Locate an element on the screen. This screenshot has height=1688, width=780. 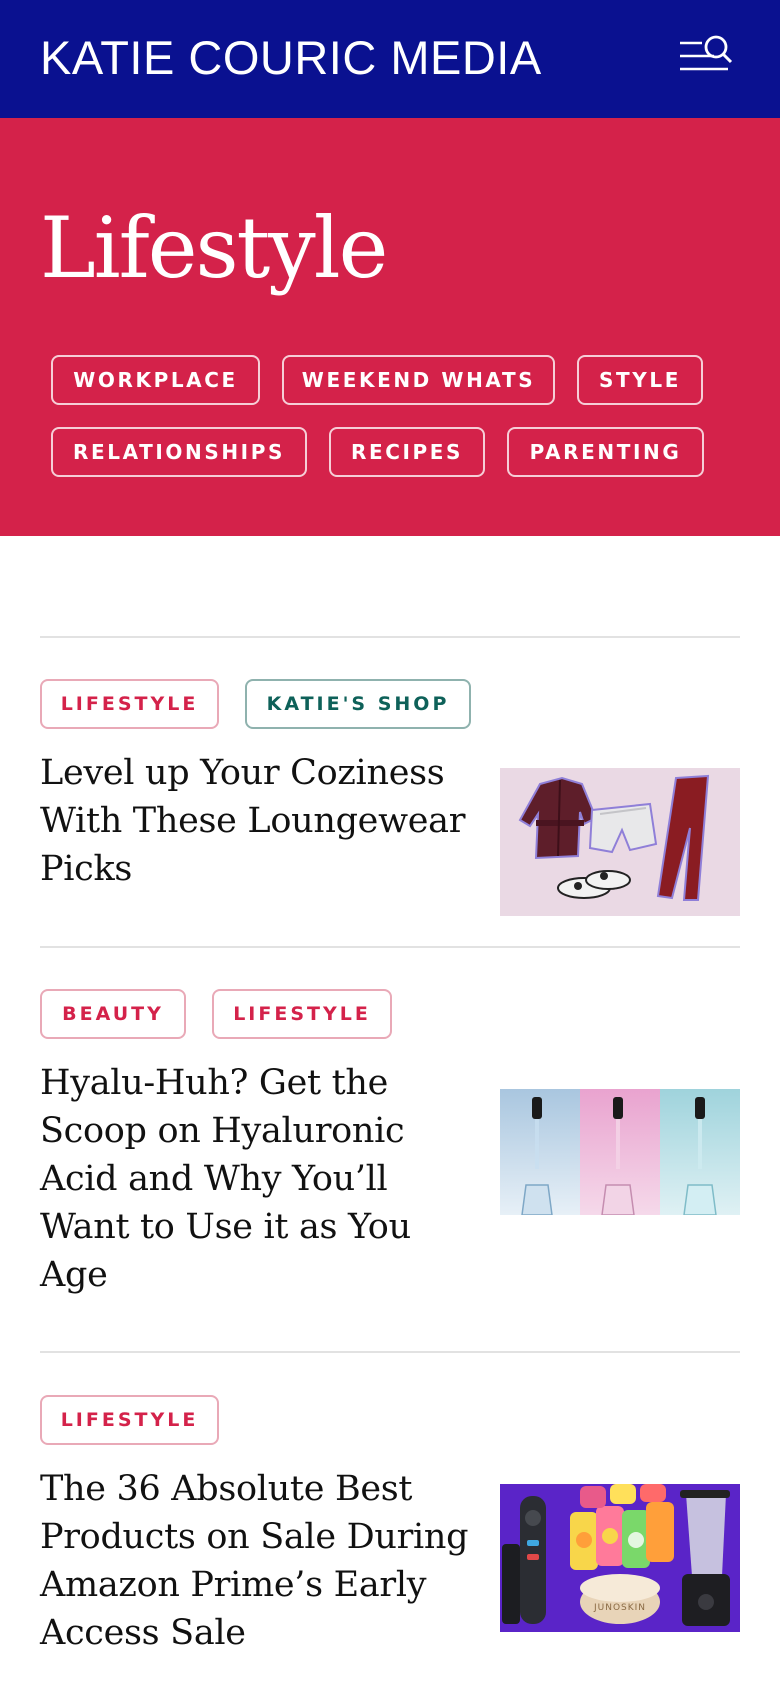
article-thumbnail-amazon-products: JUNOSKIN is located at coordinates (620, 1558).